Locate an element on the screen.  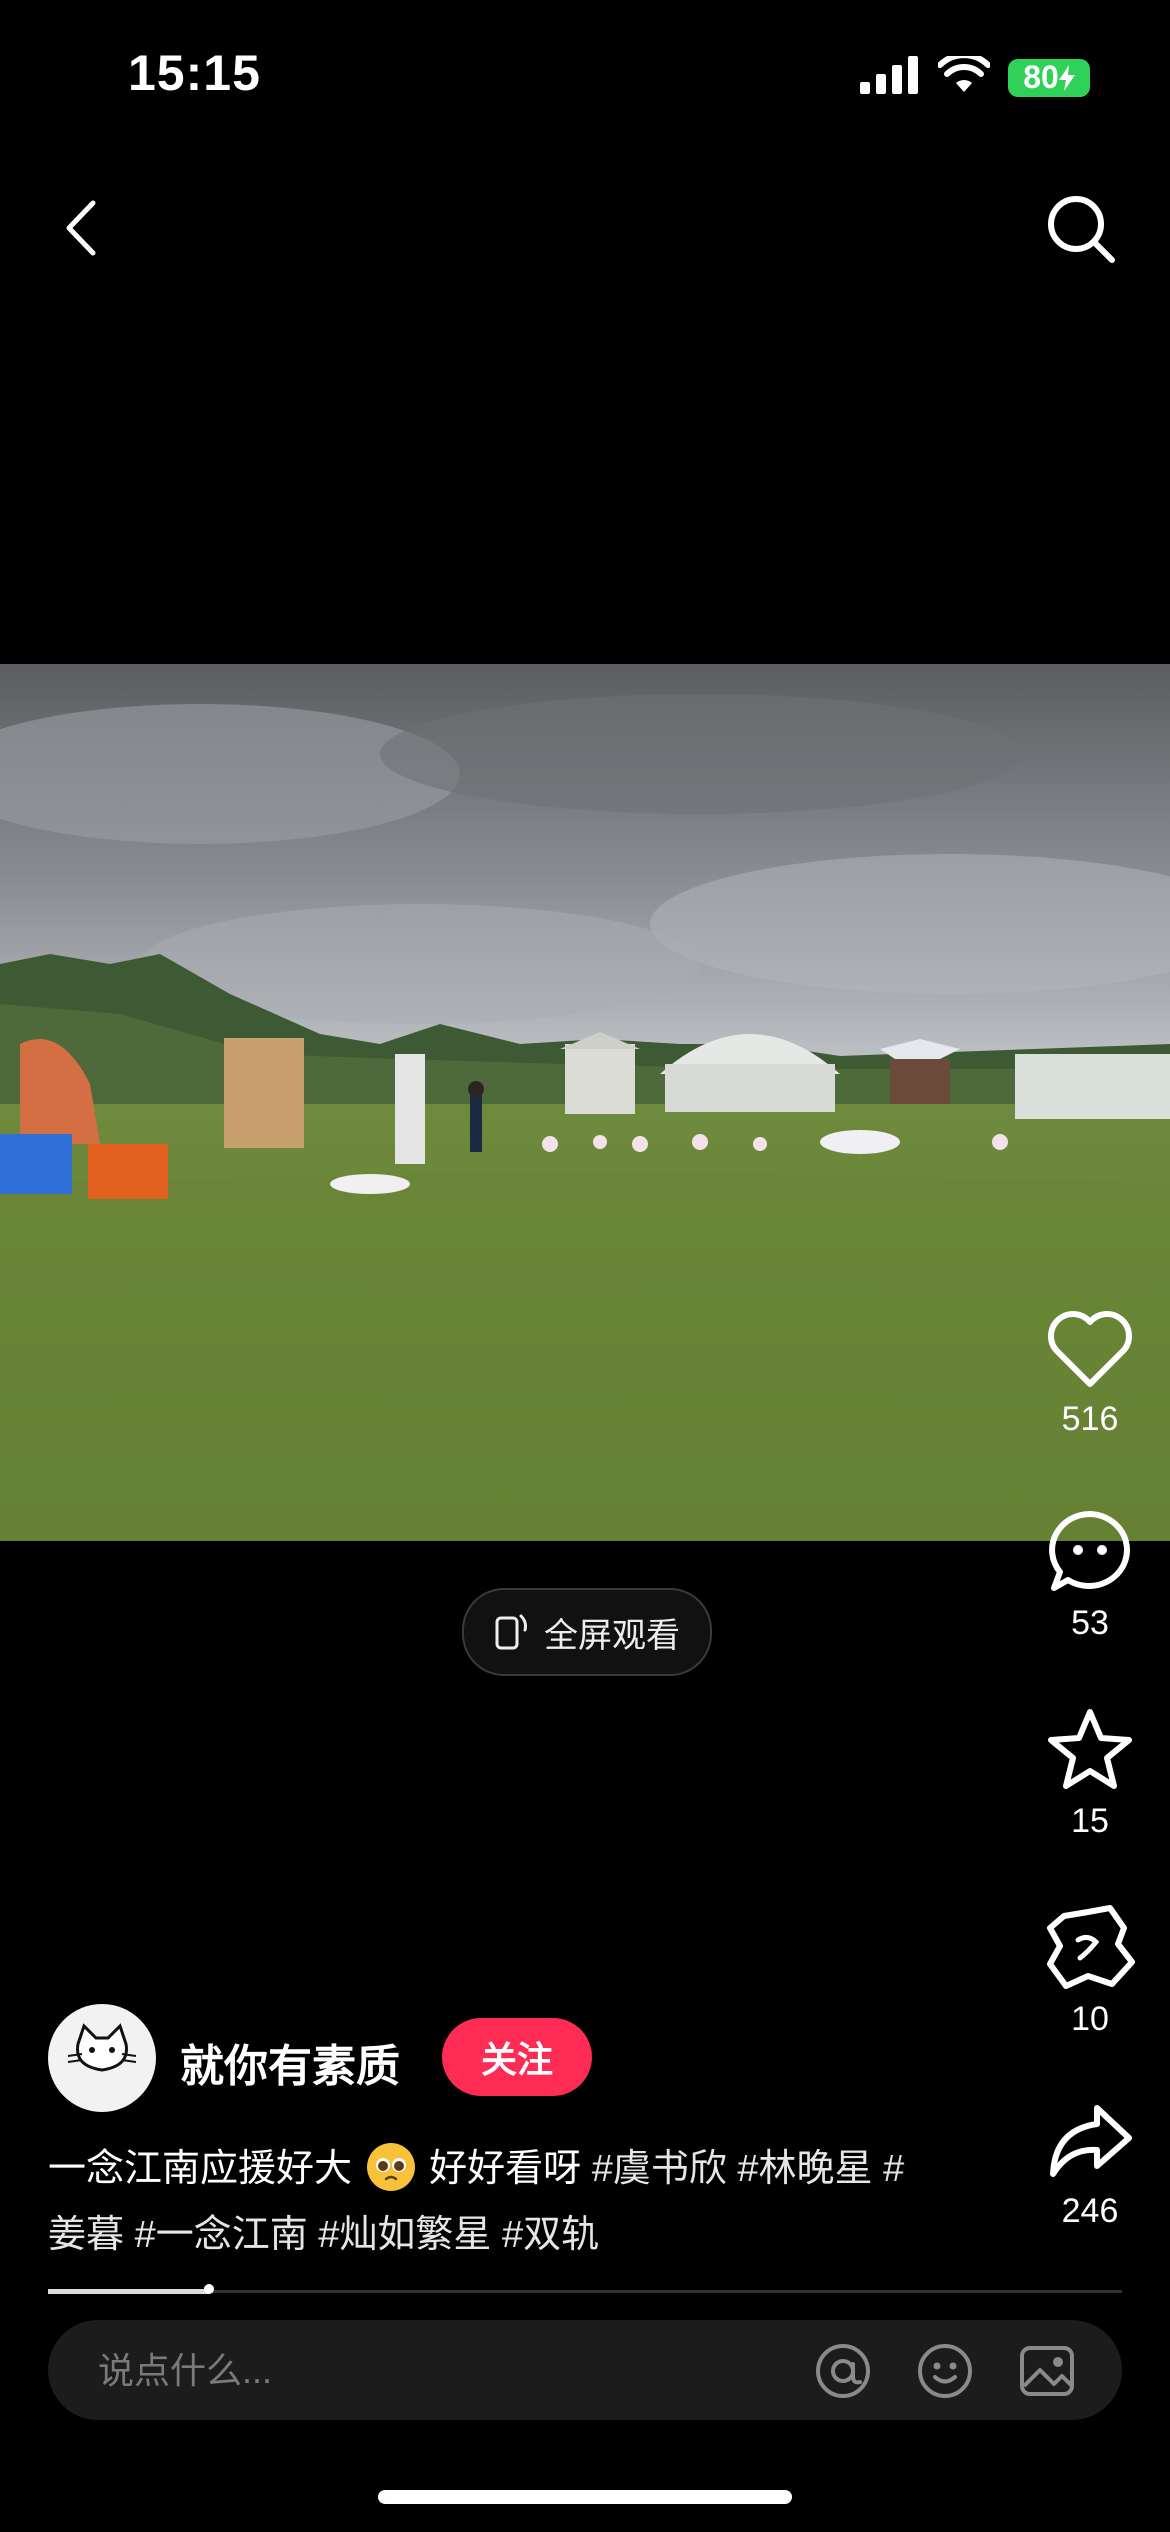
status-icons: 80 is located at coordinates (975, 75).